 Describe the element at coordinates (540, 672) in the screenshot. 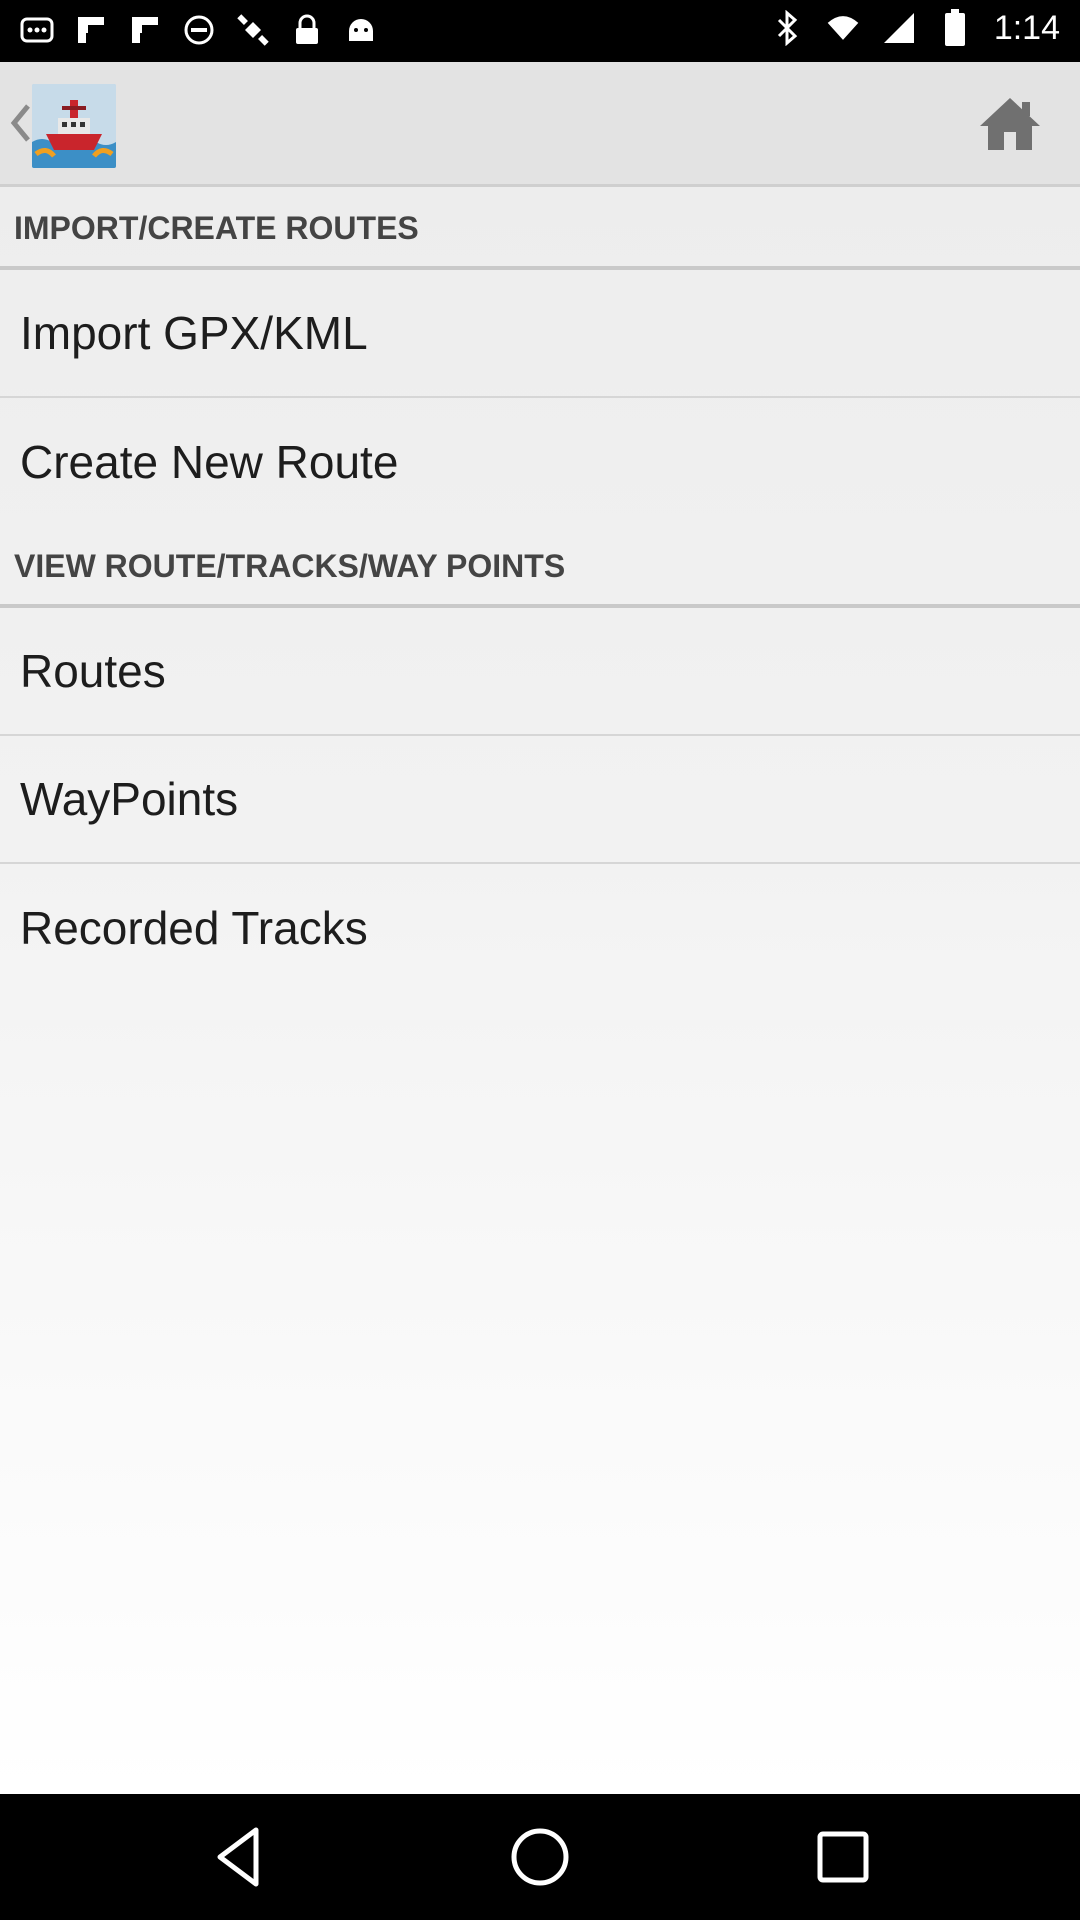

I see `list-item-routes: Routes` at that location.